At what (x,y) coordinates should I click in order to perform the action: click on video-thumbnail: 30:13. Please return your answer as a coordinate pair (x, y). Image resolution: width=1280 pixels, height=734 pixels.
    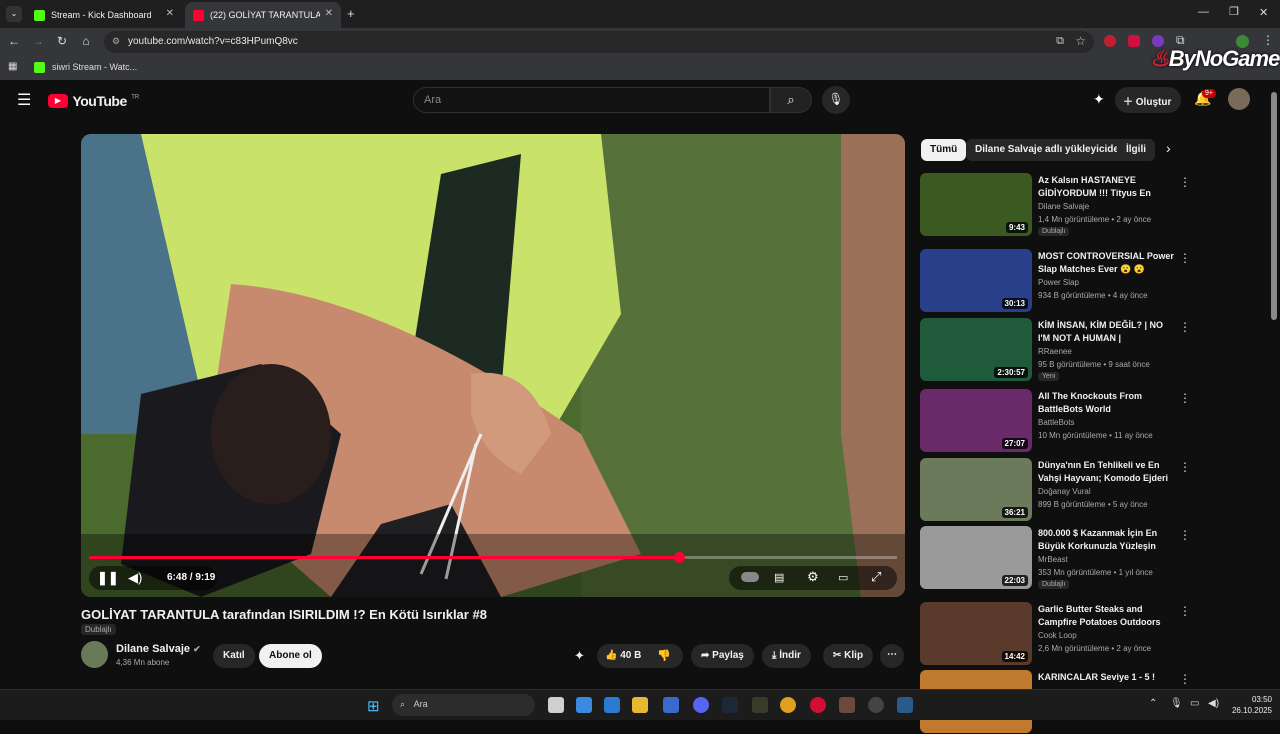
    Looking at the image, I should click on (976, 280).